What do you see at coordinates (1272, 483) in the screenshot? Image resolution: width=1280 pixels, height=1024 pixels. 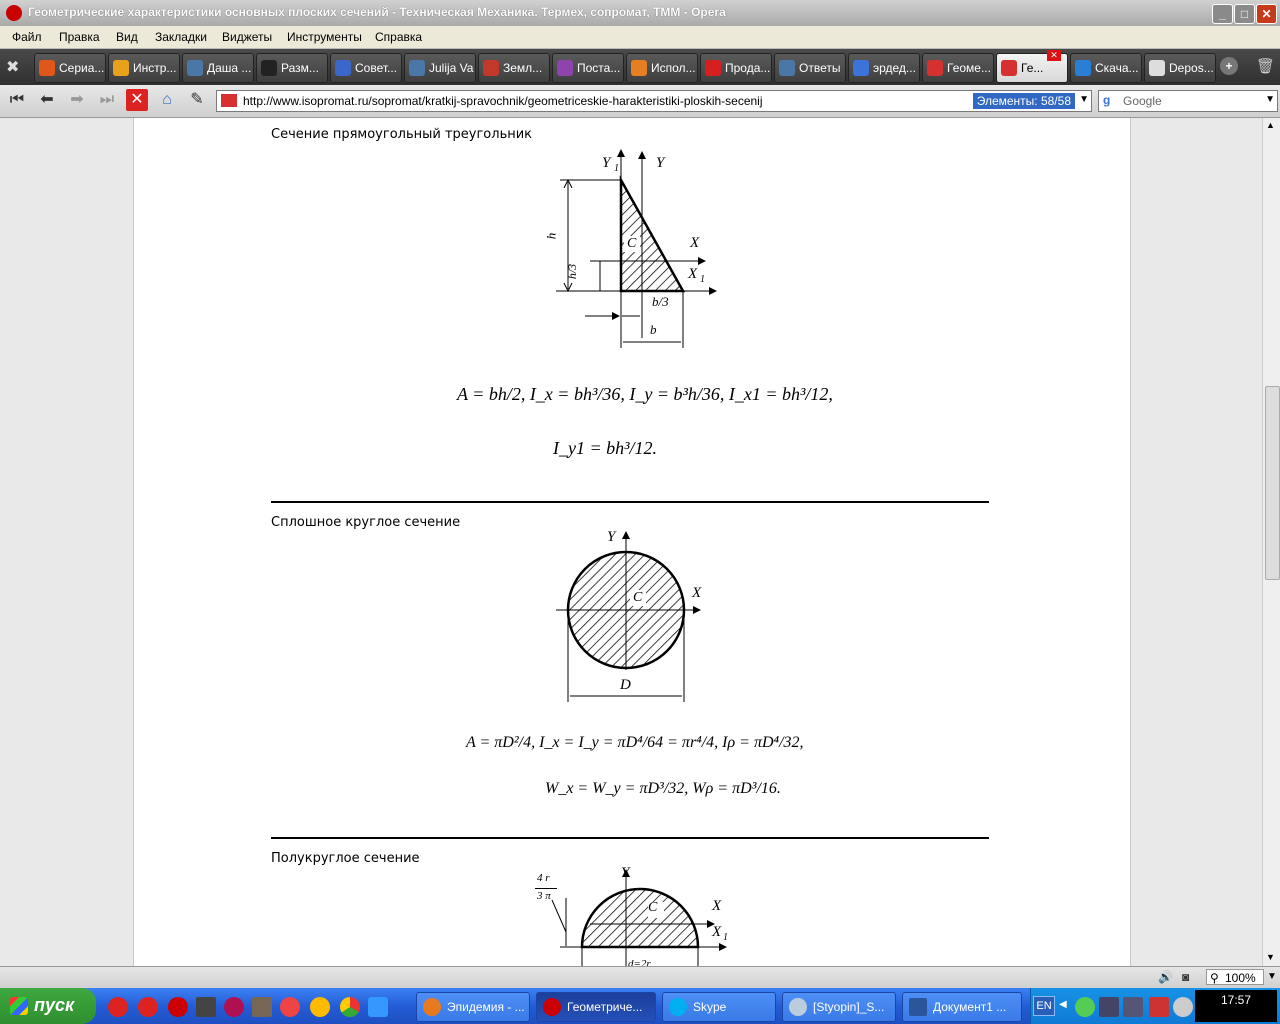 I see `scrollbar-thumb` at bounding box center [1272, 483].